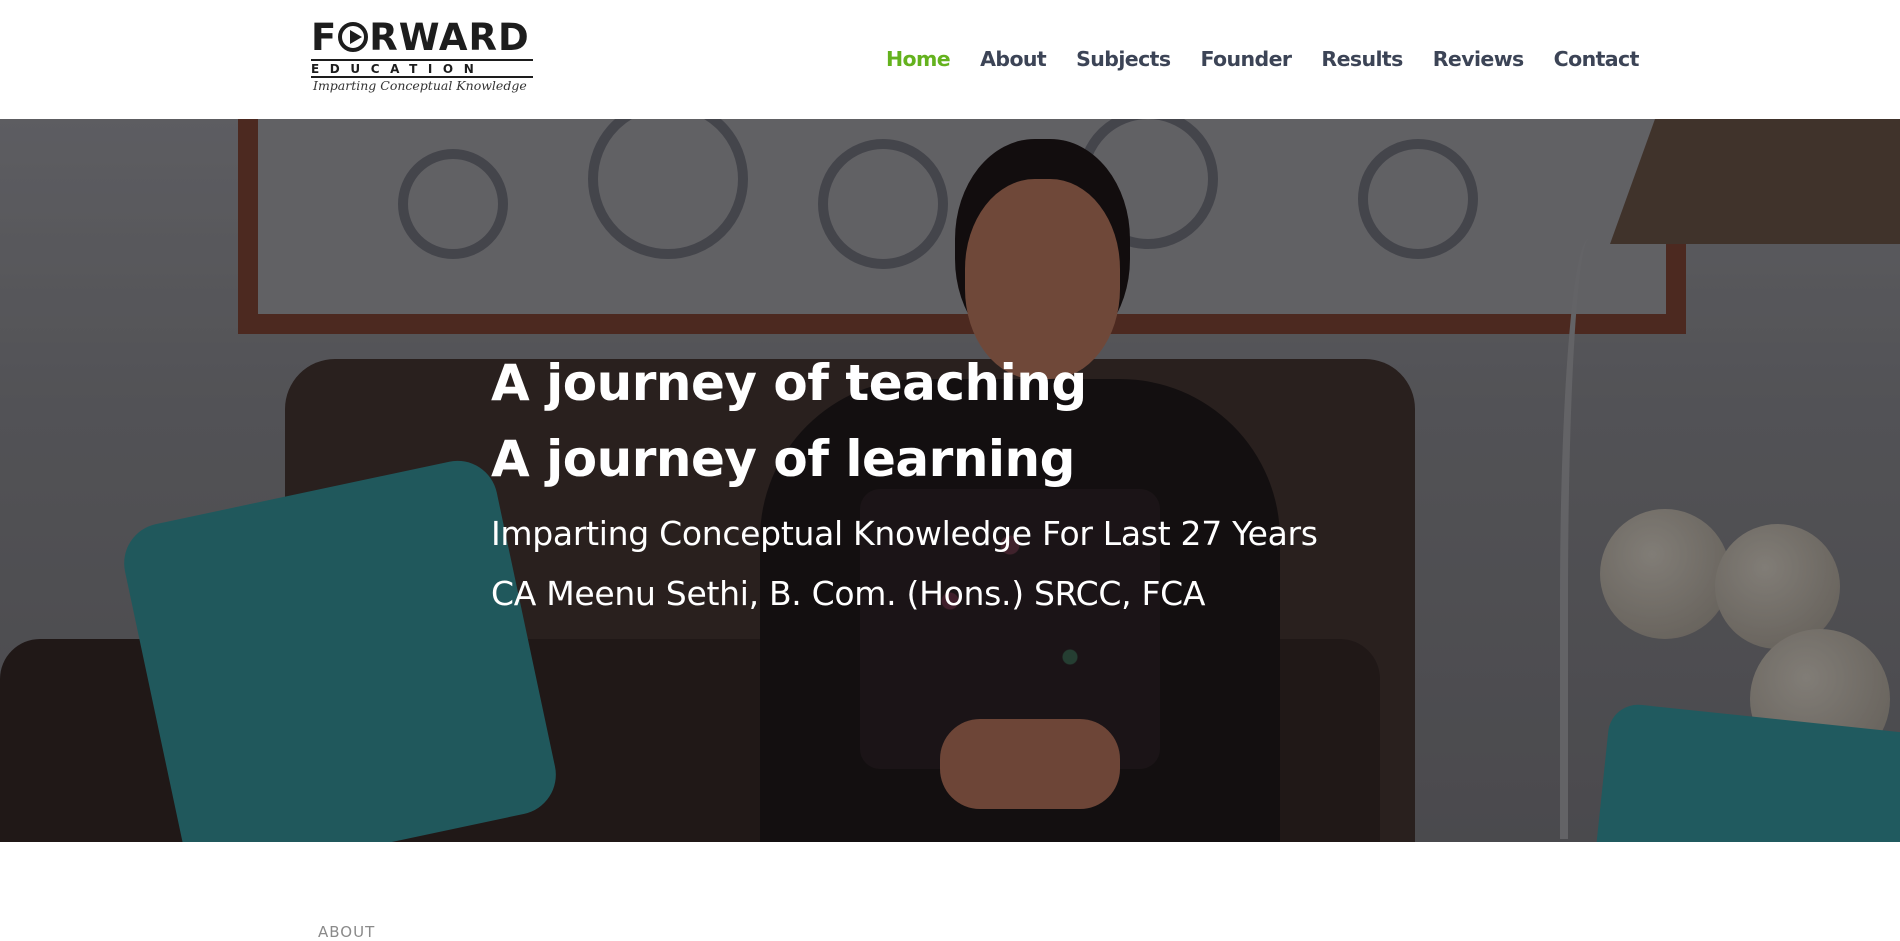 This screenshot has width=1900, height=941. I want to click on hero-title-line-1: A journey of teaching, so click(789, 383).